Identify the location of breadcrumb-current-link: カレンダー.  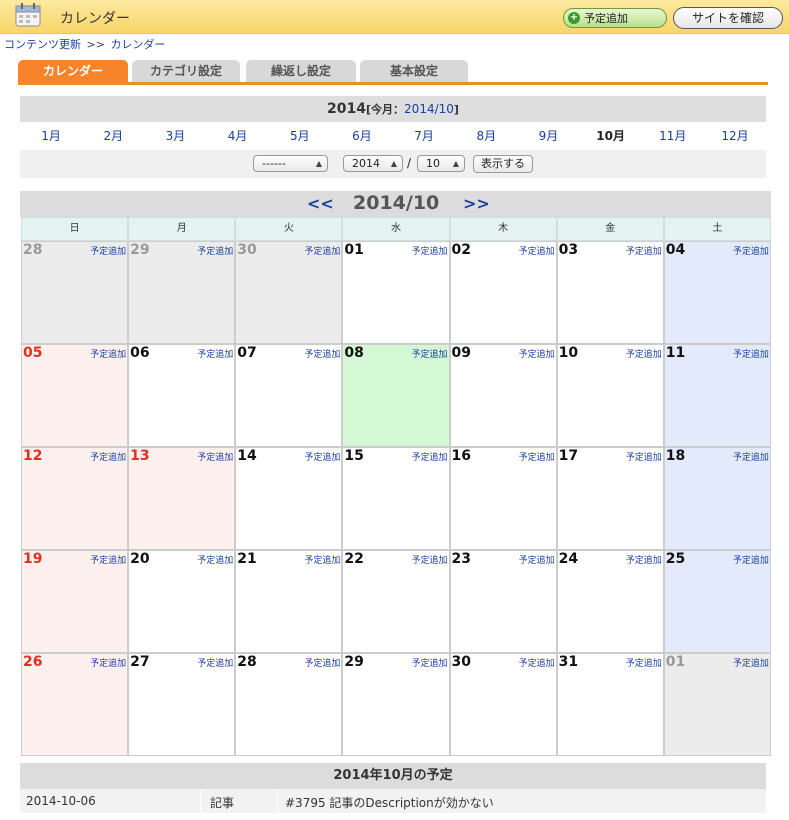
(137, 44).